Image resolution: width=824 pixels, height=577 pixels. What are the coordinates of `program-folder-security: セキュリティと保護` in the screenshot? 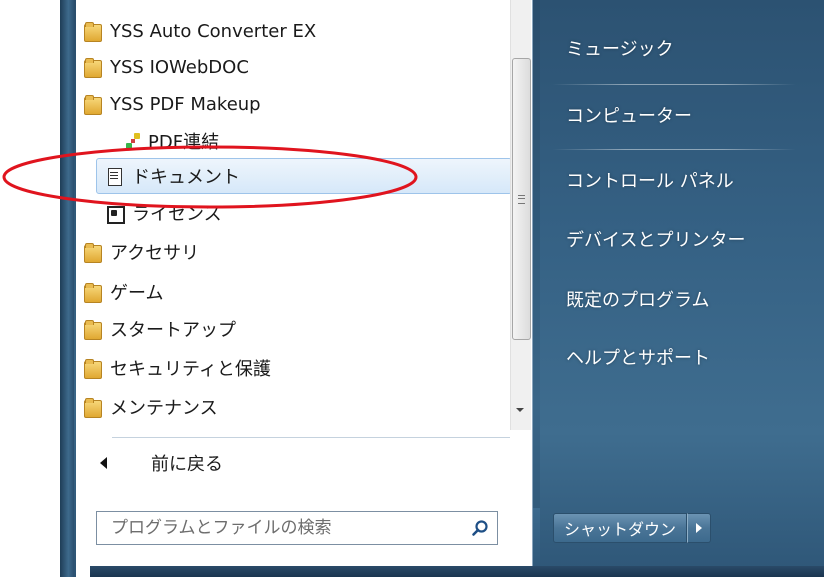 It's located at (176, 368).